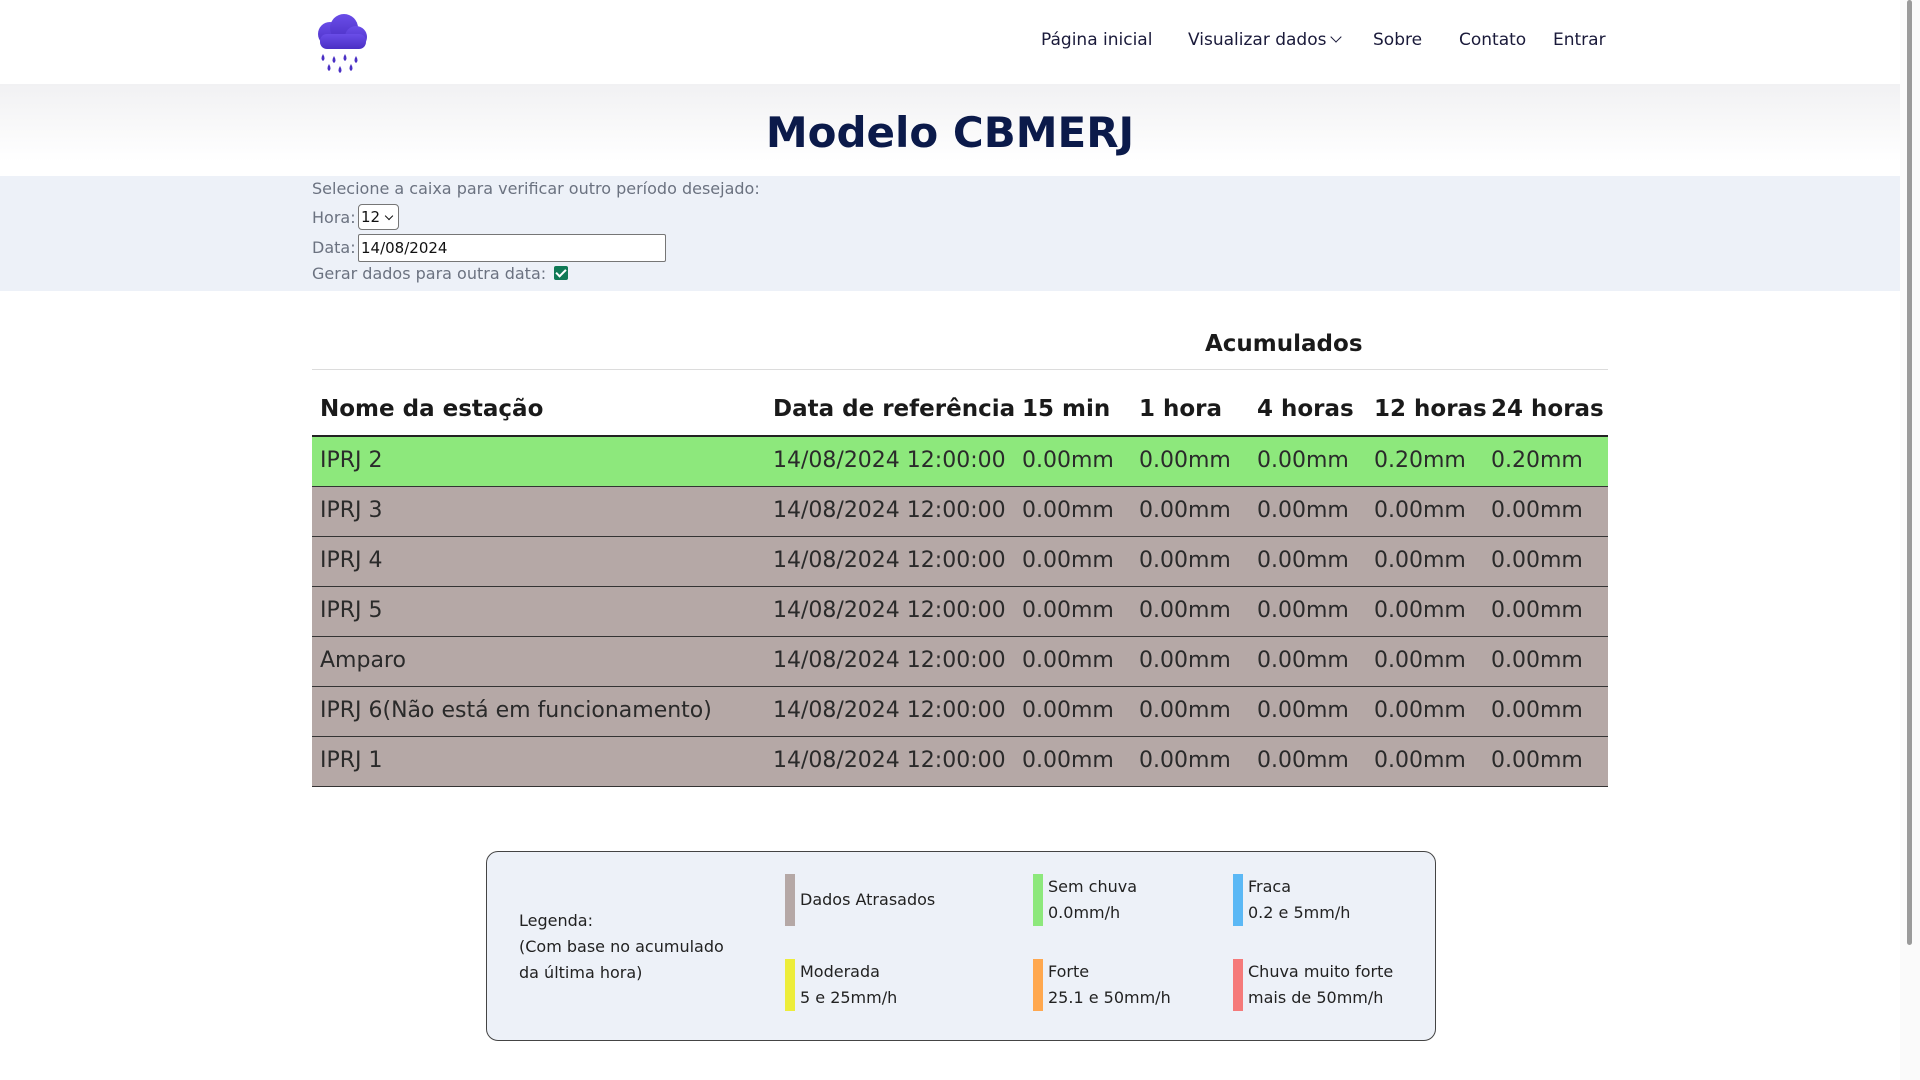 The width and height of the screenshot is (1920, 1080). I want to click on page-title: Modelo CBMERJ, so click(950, 132).